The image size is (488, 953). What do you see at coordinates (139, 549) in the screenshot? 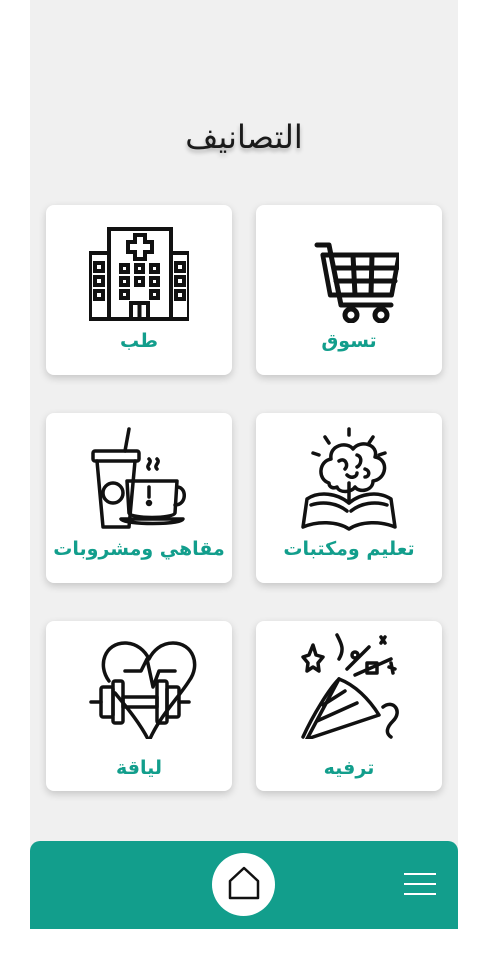
I see `category-label: مقاهي ومشروبات` at bounding box center [139, 549].